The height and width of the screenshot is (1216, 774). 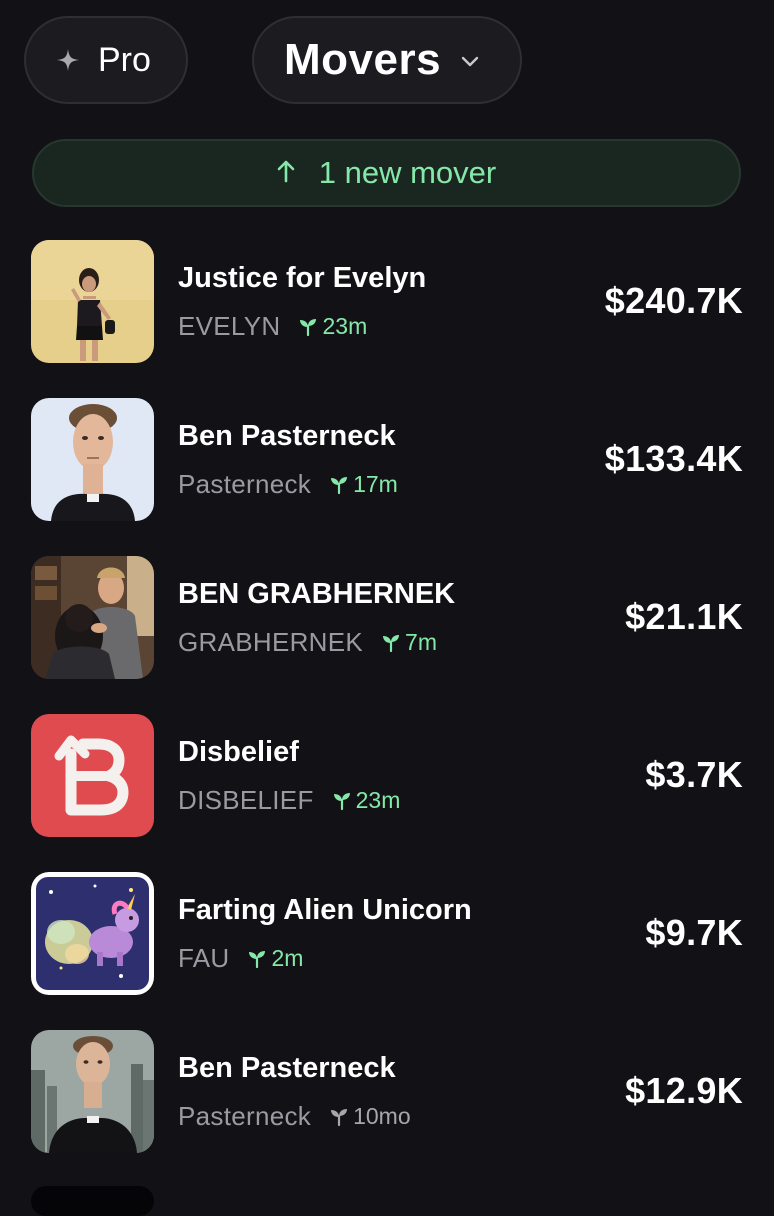 I want to click on mover-row: Ben Pasterneck Pasterneck 17m $133.4K, so click(x=387, y=477).